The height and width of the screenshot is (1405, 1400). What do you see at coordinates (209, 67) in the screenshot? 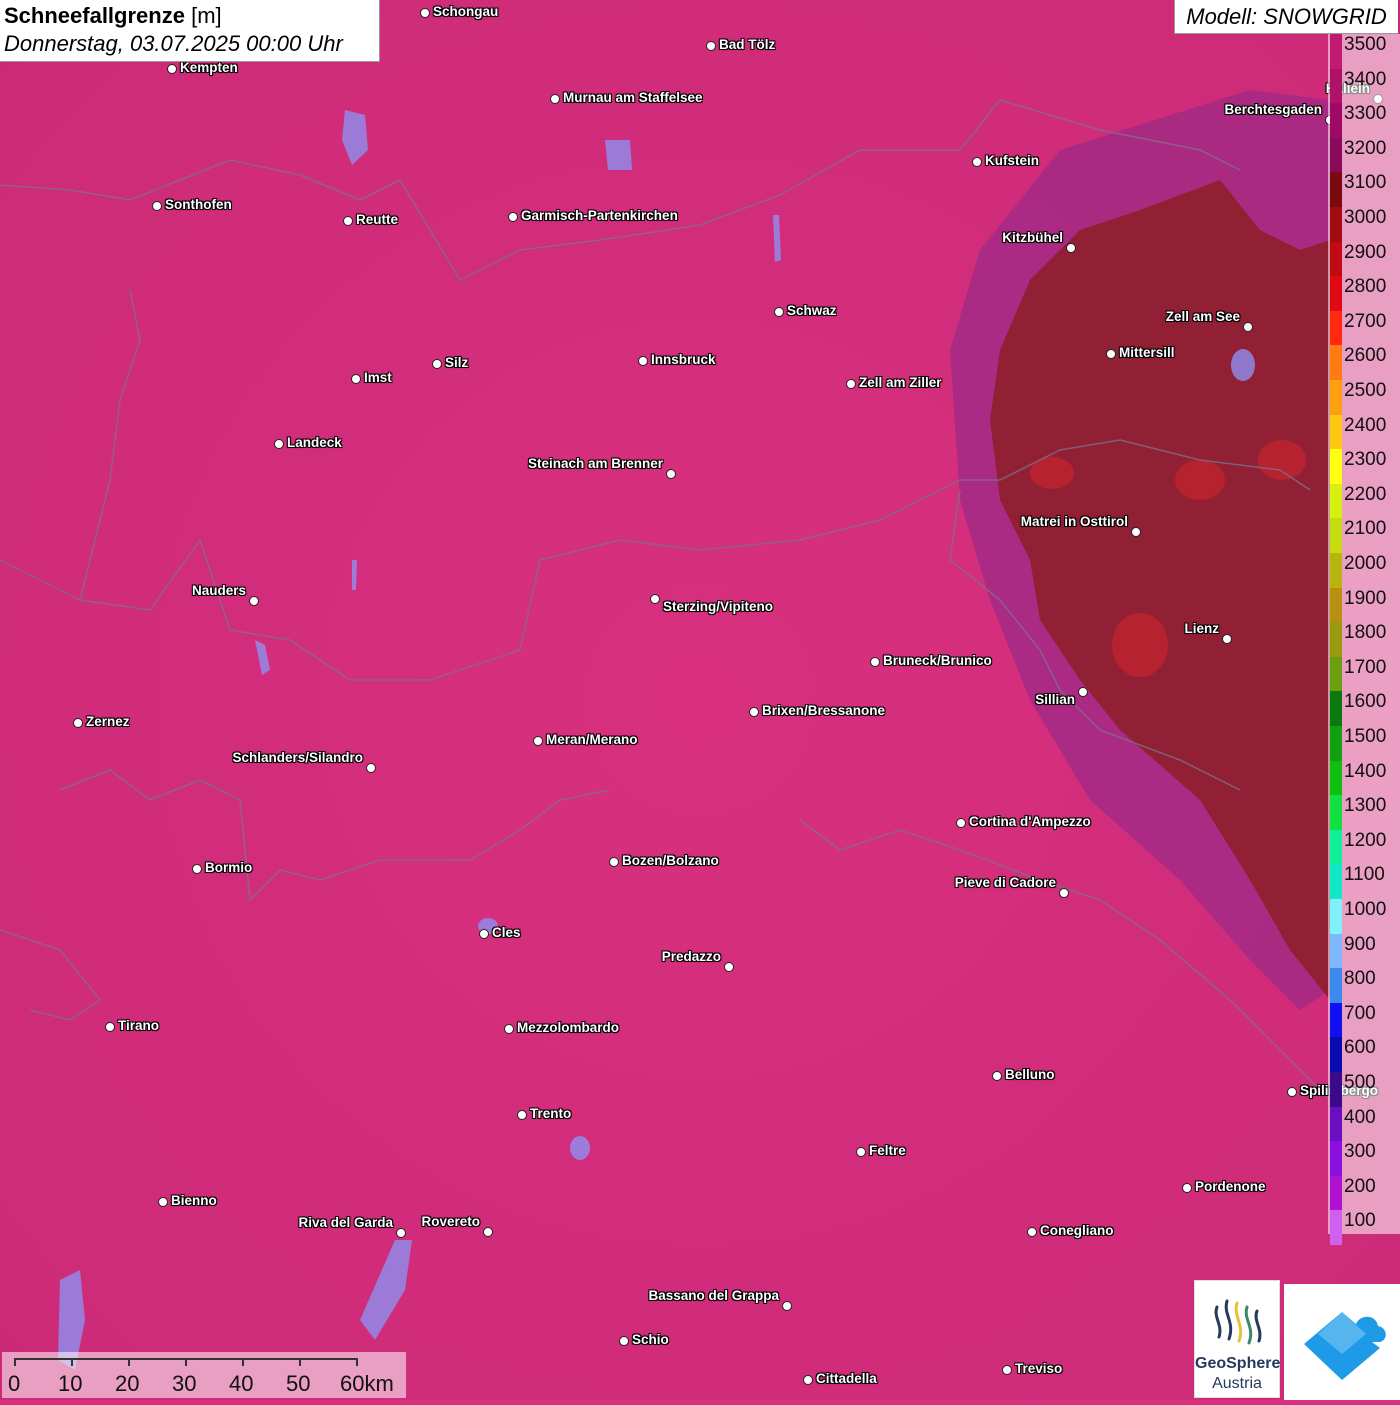
I see `city-label: Kempten` at bounding box center [209, 67].